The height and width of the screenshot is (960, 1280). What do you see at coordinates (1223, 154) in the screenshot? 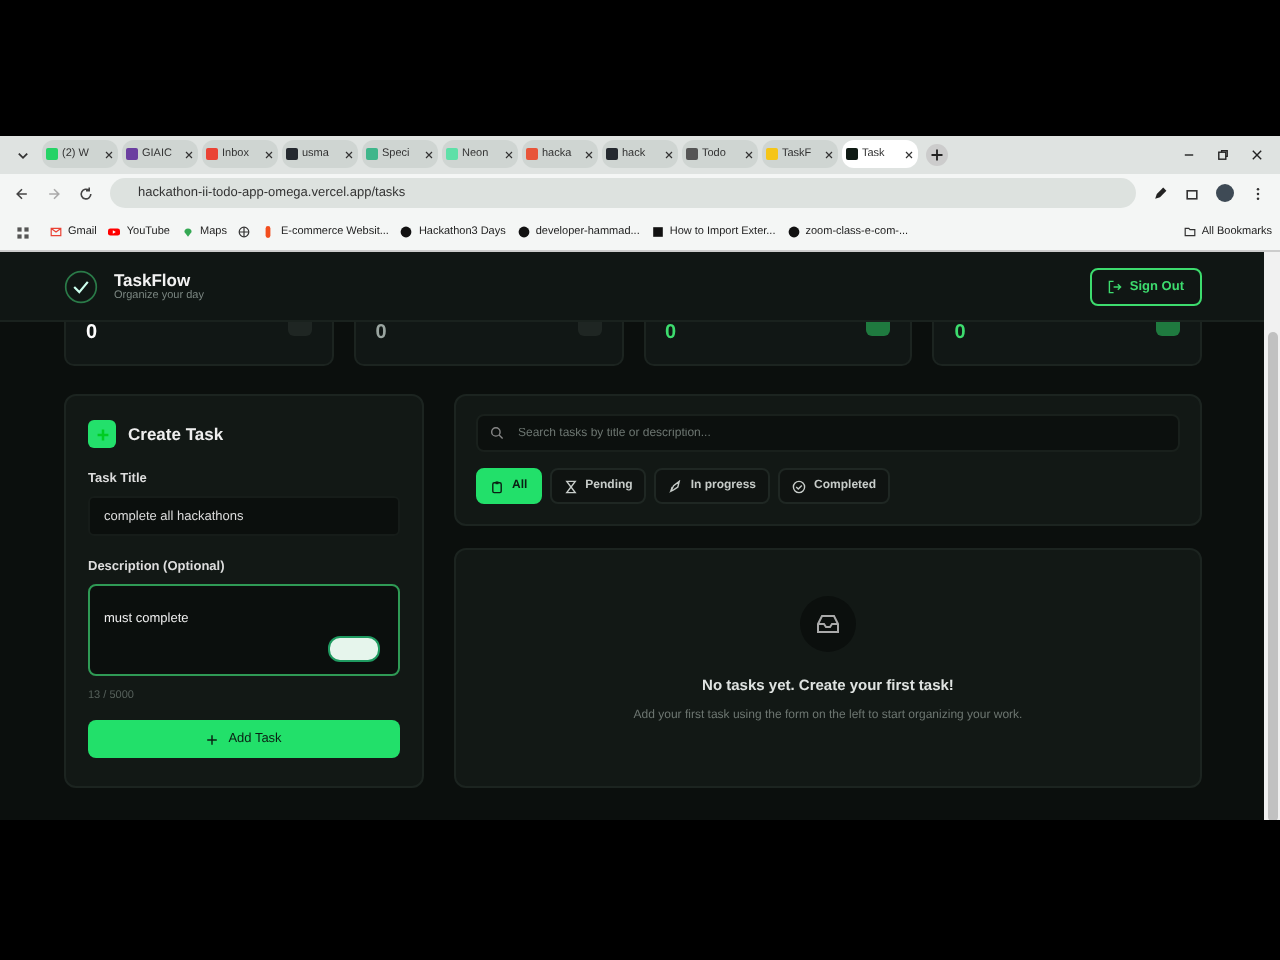
I see `restore-icon` at bounding box center [1223, 154].